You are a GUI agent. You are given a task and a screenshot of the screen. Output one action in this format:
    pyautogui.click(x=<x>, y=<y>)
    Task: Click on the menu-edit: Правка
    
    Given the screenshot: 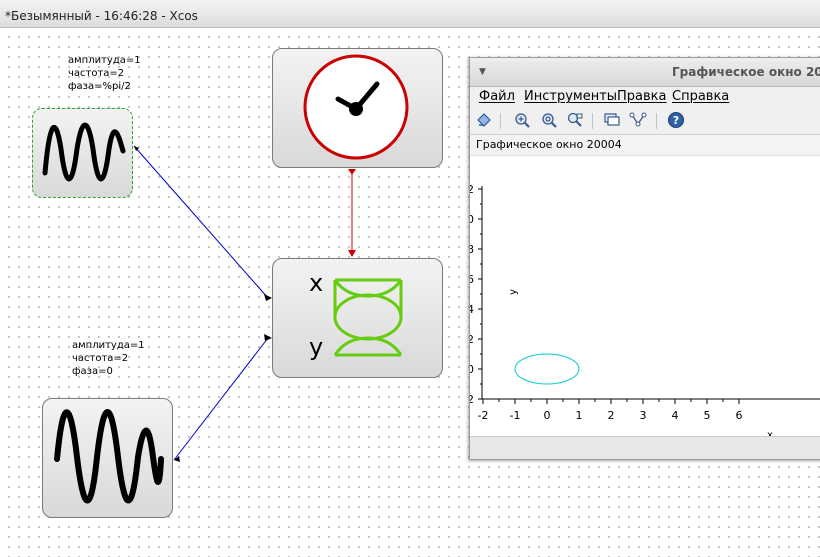 What is the action you would take?
    pyautogui.click(x=641, y=96)
    